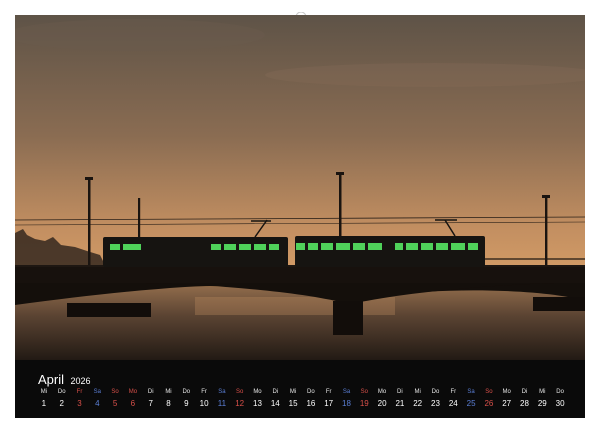 The height and width of the screenshot is (432, 600). Describe the element at coordinates (560, 403) in the screenshot. I see `day-number: 30` at that location.